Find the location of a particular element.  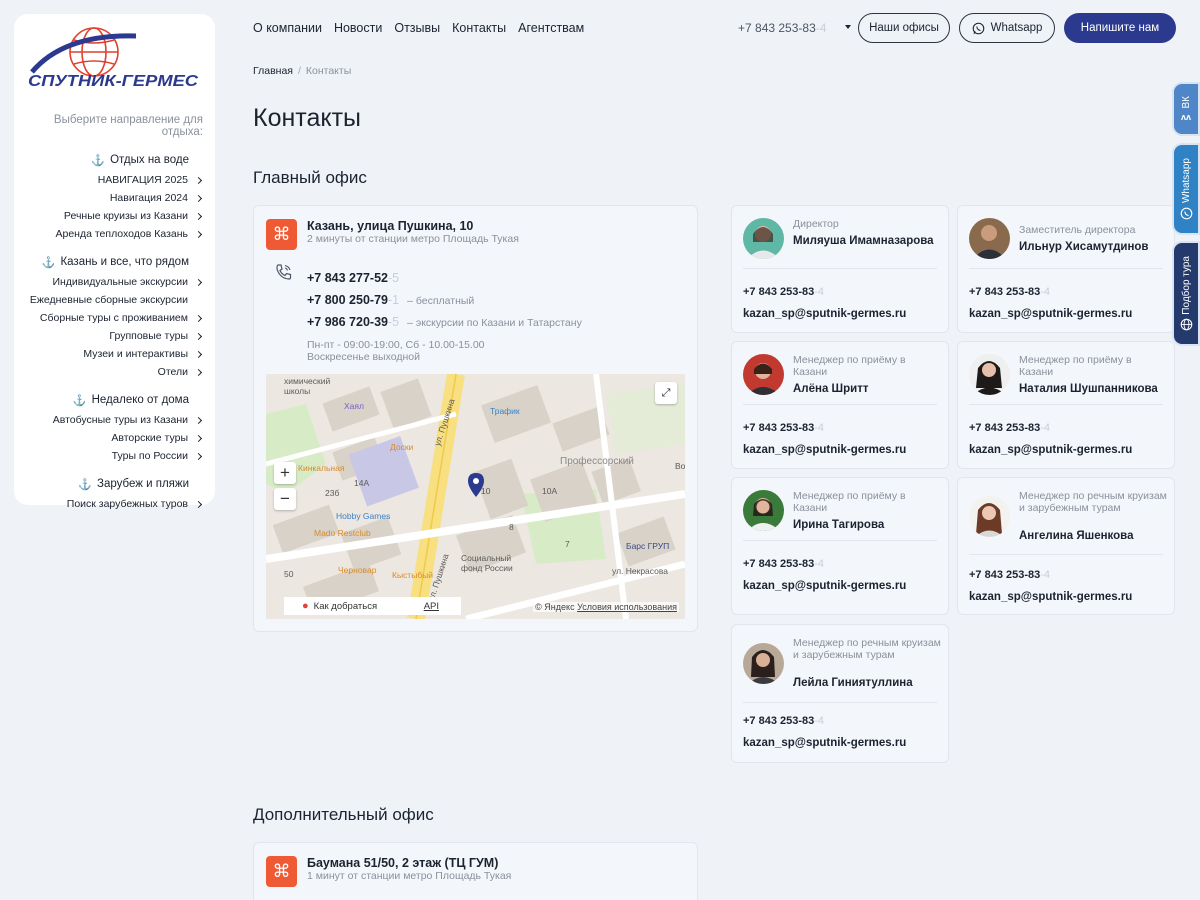

map-label: 7 is located at coordinates (567, 544).